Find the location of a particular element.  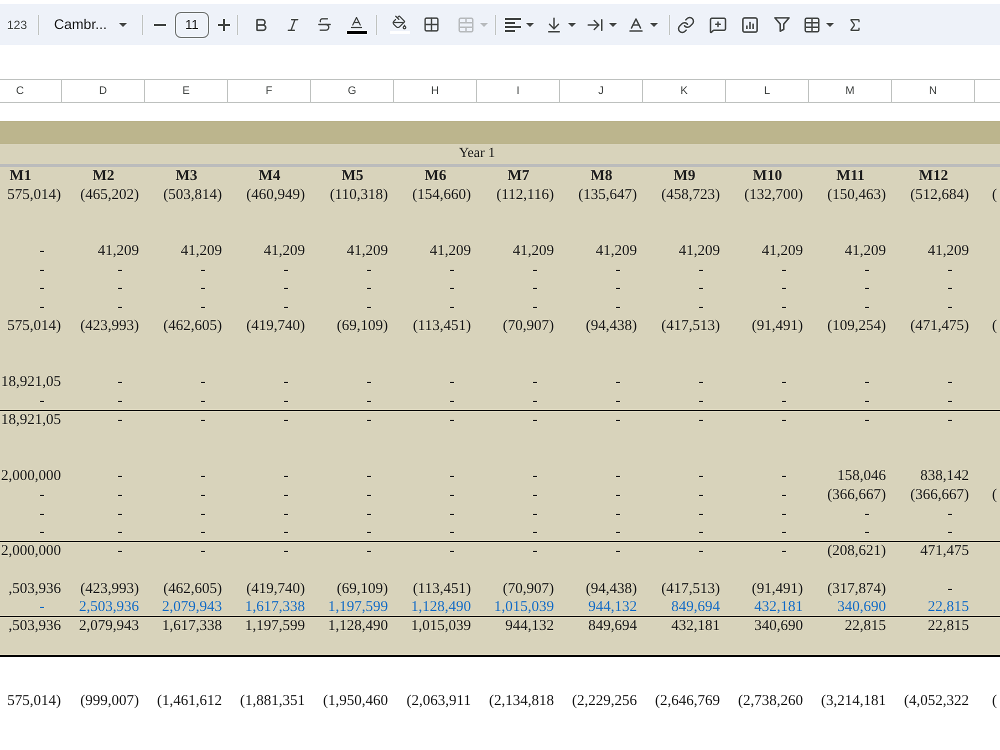

table-cell: 2,000,000 is located at coordinates (31, 476).